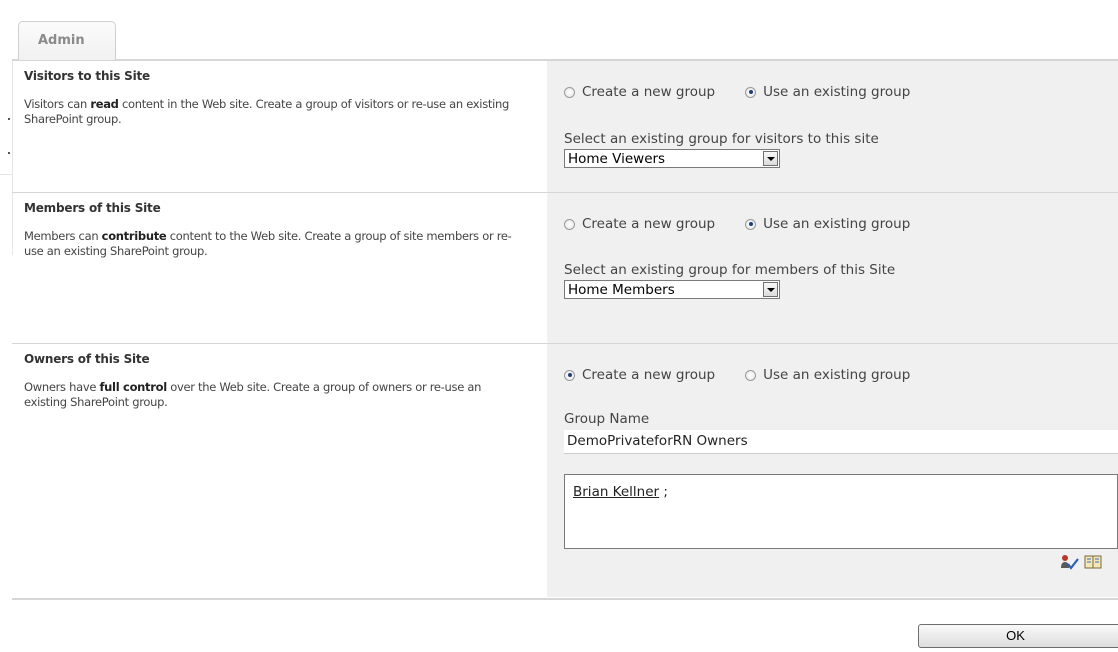 This screenshot has height=652, width=1118. I want to click on members-use-existing-radio, so click(751, 224).